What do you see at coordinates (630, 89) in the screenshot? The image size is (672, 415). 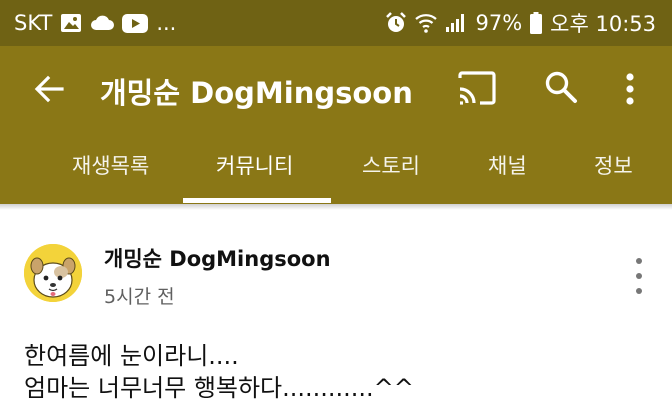 I see `more-vert-icon` at bounding box center [630, 89].